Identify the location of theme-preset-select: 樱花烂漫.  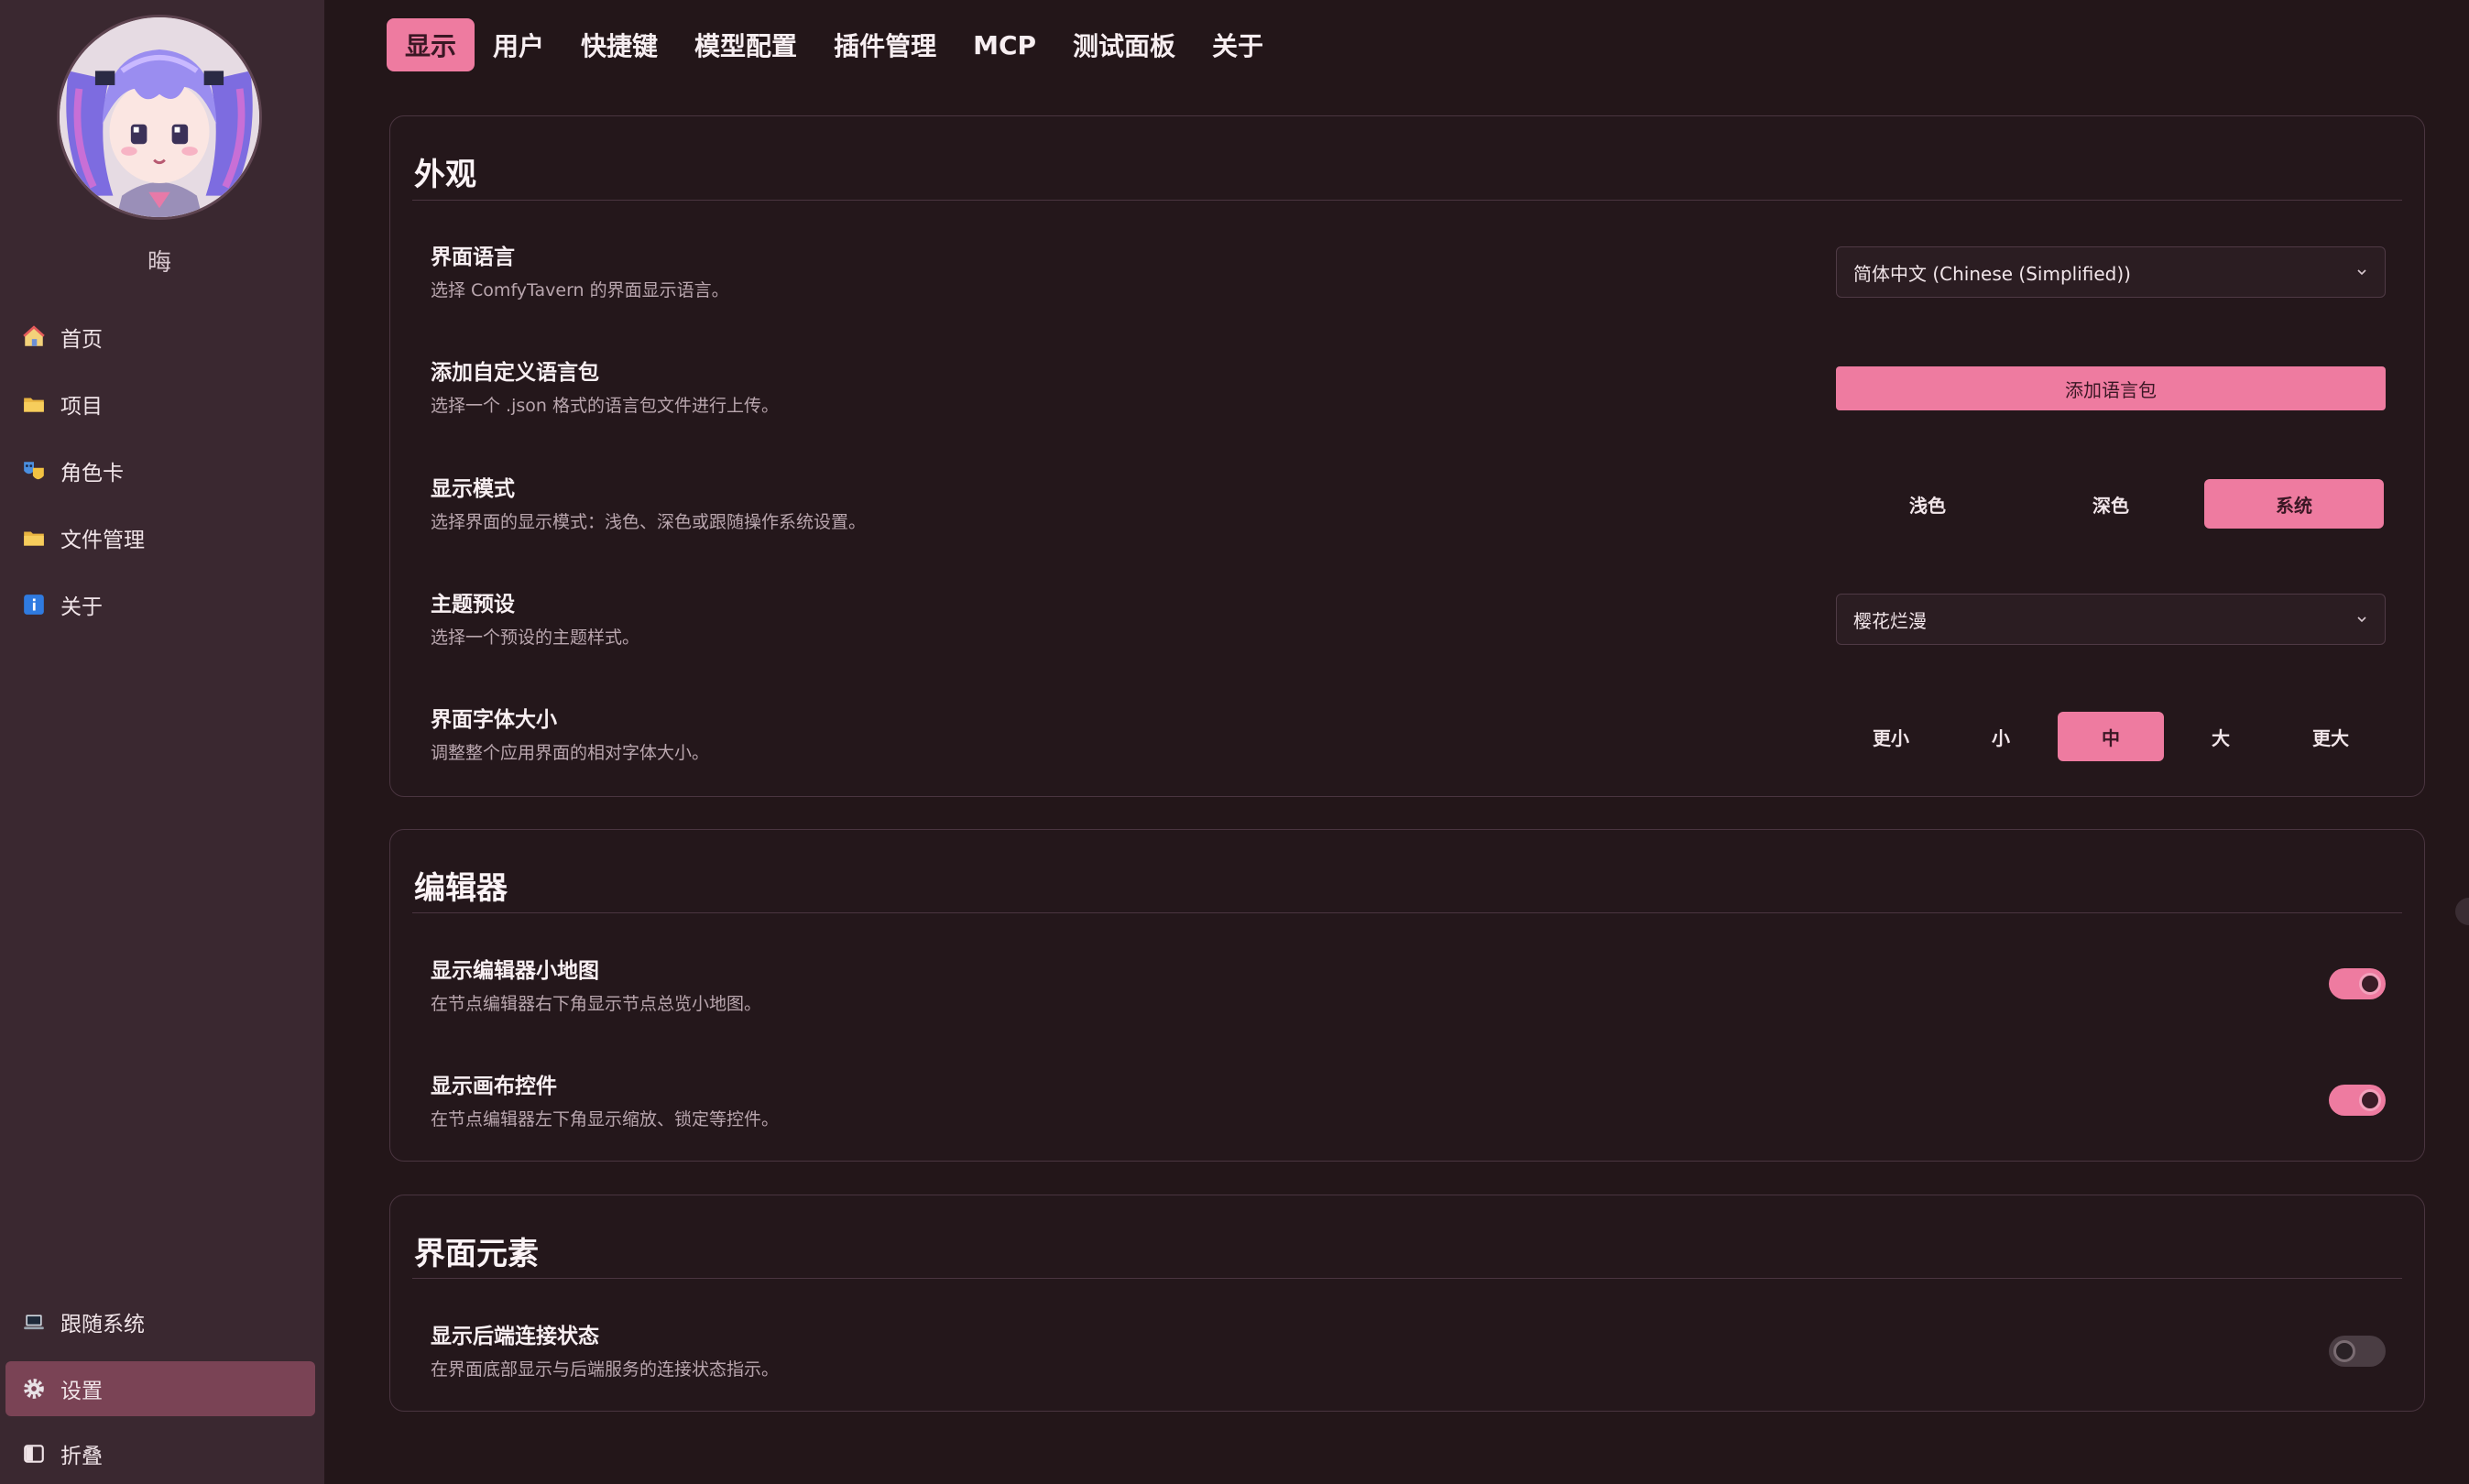
(2111, 619).